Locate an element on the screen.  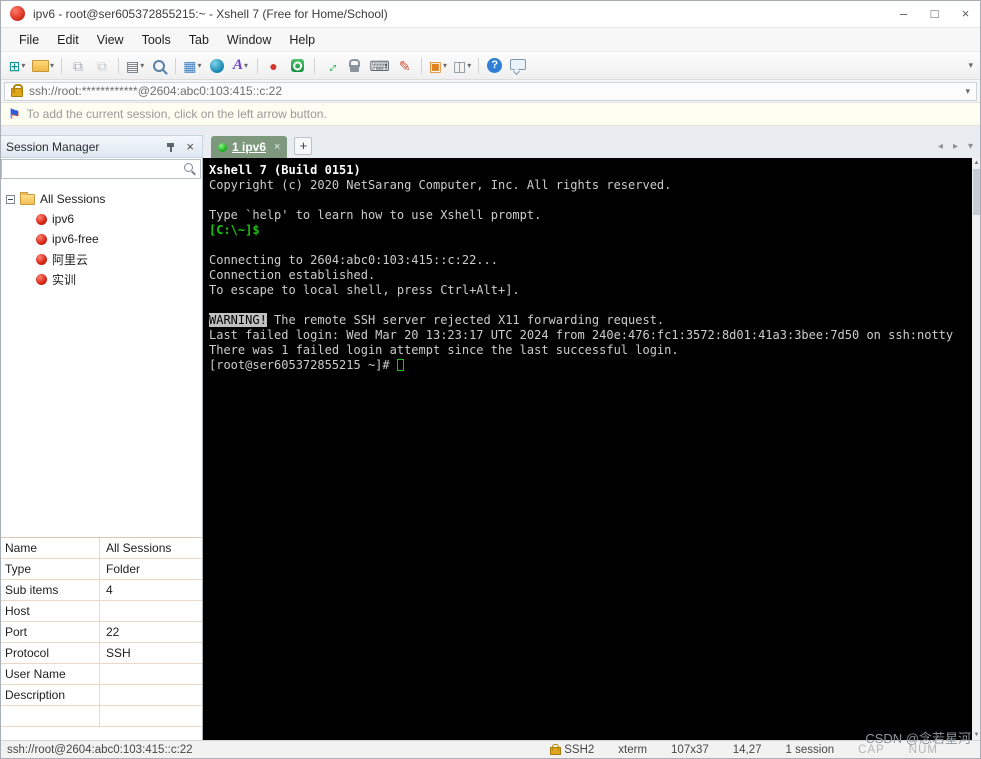
help-icon: ? is located at coordinates (495, 65).